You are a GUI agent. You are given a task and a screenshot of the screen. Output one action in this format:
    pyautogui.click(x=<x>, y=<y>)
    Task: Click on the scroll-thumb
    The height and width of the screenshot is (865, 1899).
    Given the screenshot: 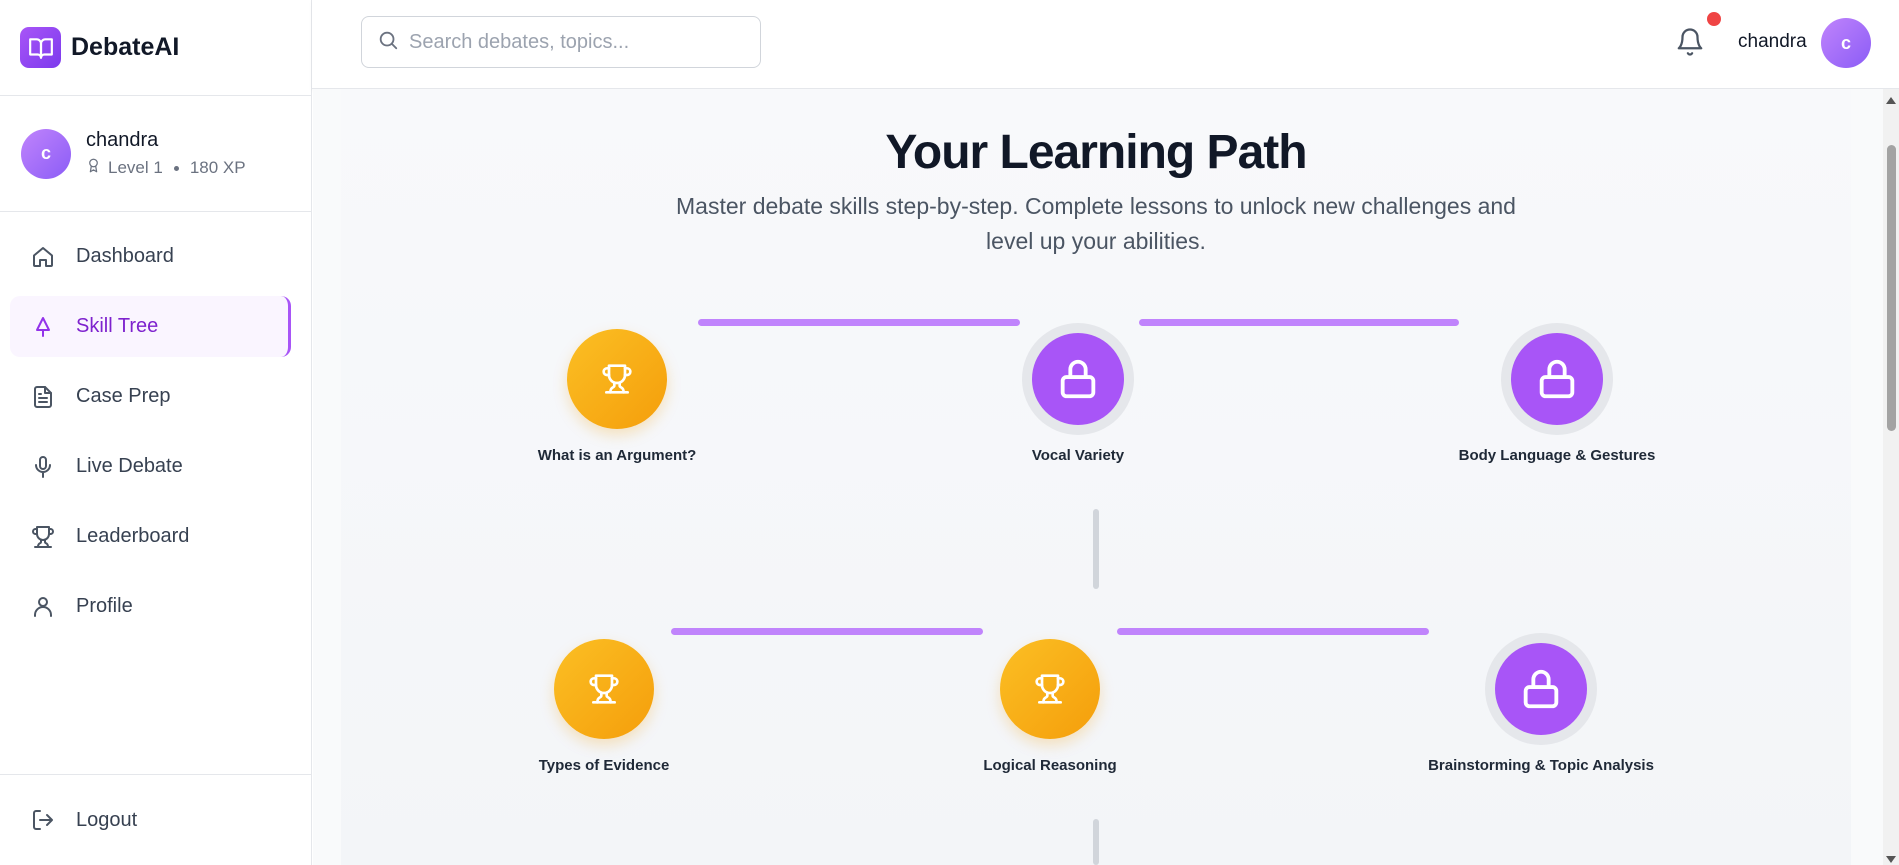 What is the action you would take?
    pyautogui.click(x=1891, y=288)
    